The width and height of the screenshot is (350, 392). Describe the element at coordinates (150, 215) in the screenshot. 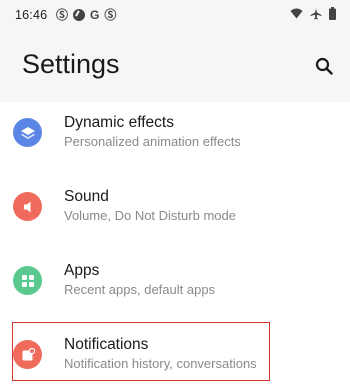

I see `item-subtitle: Volume, Do Not Disturb mode` at that location.